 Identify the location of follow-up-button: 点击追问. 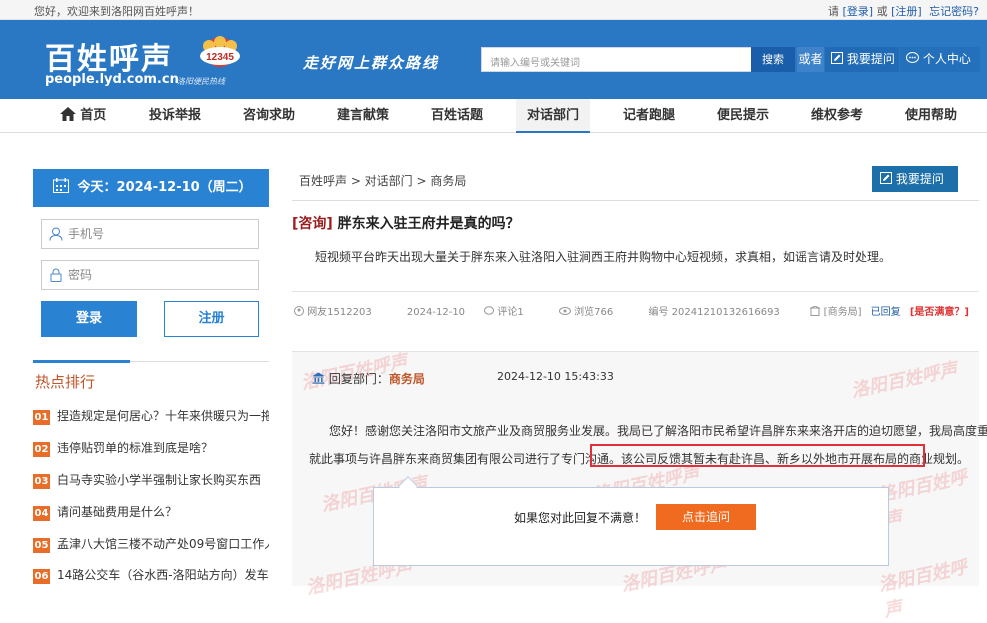
(706, 517).